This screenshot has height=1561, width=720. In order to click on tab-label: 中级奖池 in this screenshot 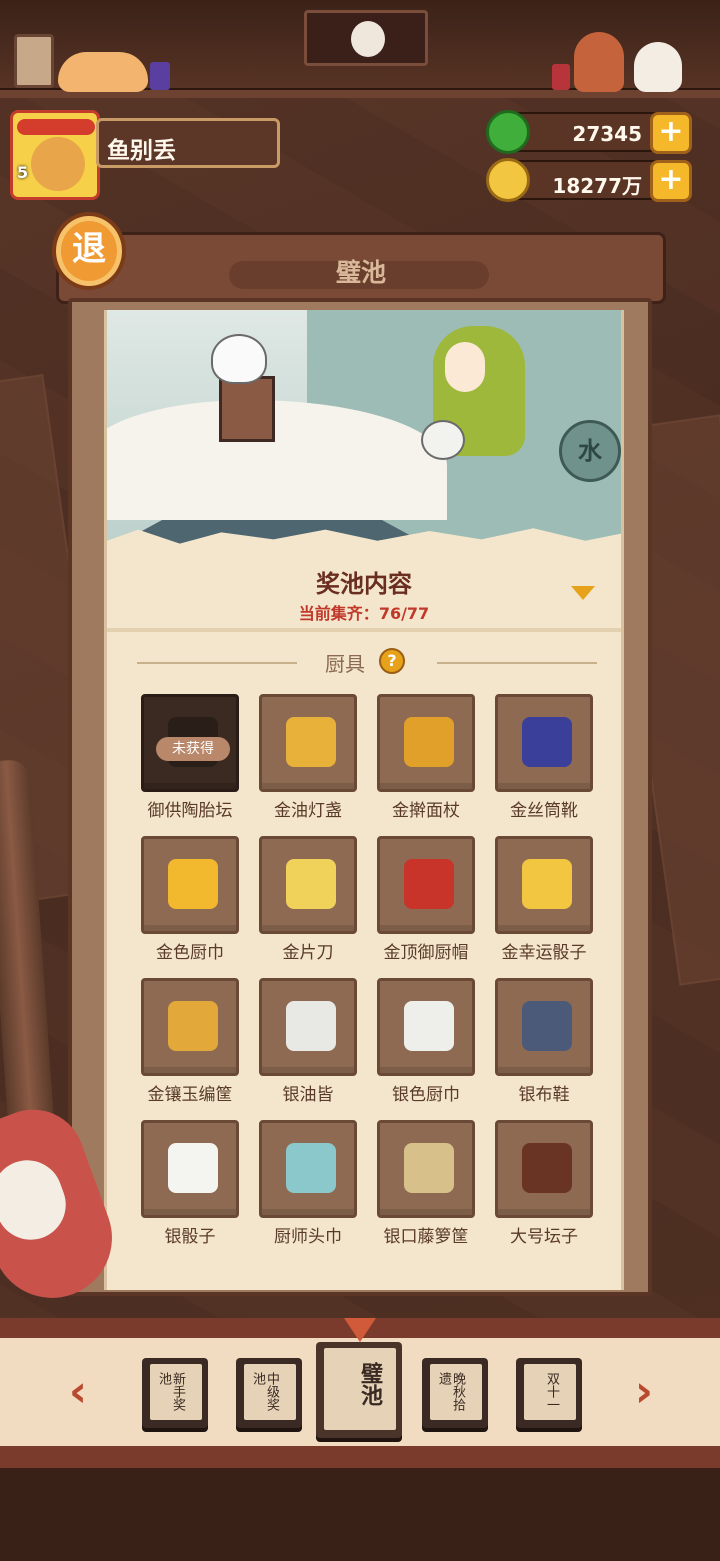, I will do `click(264, 1391)`.